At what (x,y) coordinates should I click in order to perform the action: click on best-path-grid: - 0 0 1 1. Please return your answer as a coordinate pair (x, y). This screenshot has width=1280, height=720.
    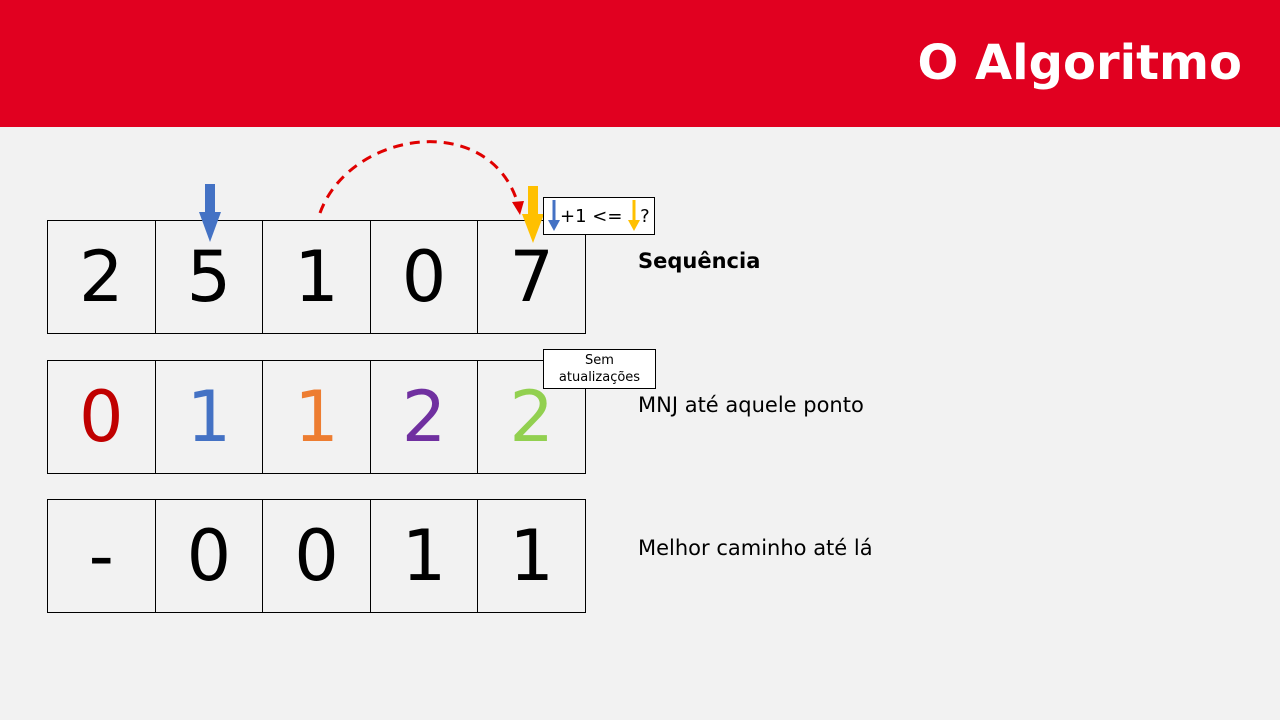
    Looking at the image, I should click on (316, 556).